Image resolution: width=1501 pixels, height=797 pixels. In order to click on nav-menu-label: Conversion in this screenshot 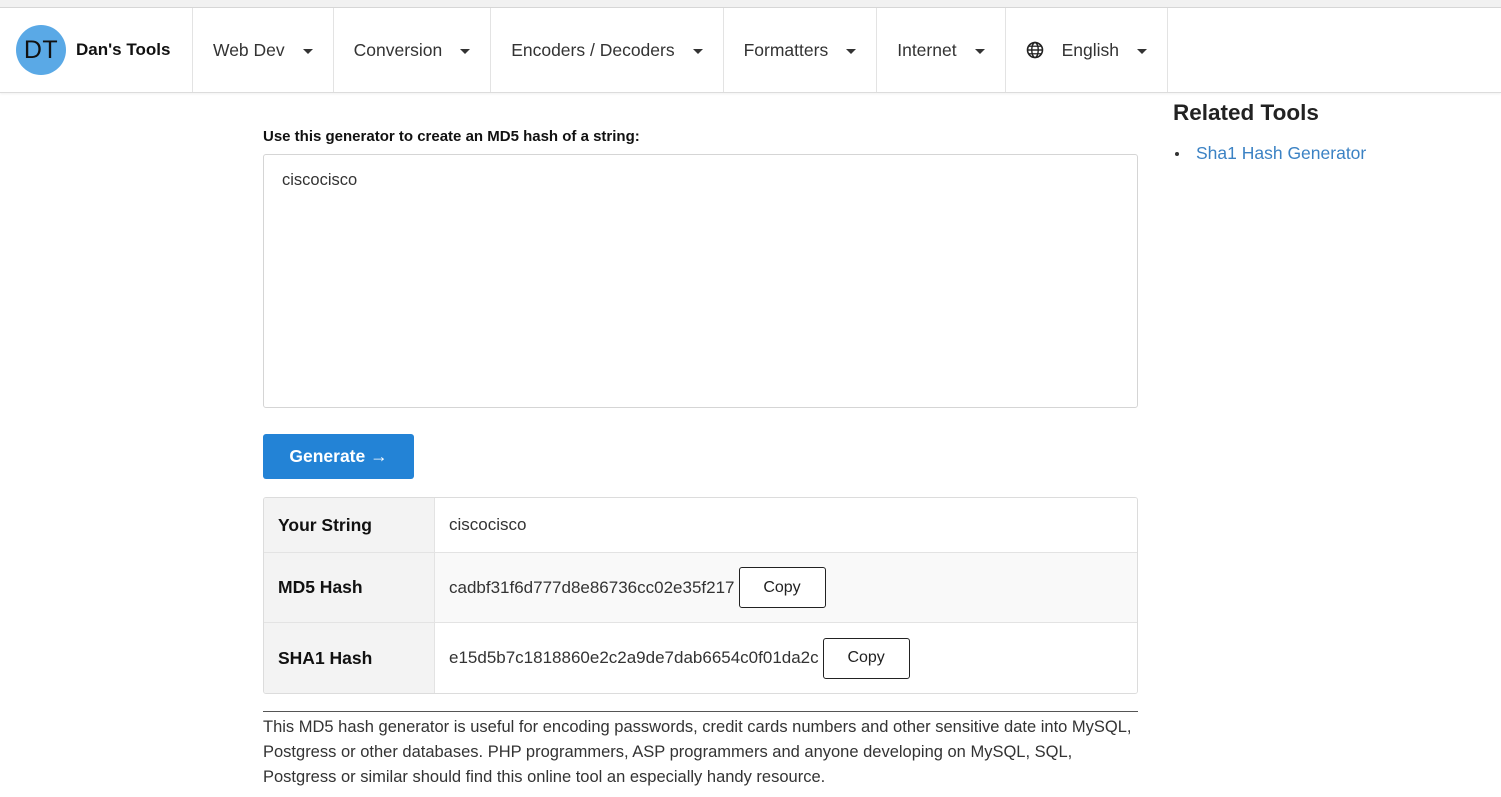, I will do `click(398, 49)`.